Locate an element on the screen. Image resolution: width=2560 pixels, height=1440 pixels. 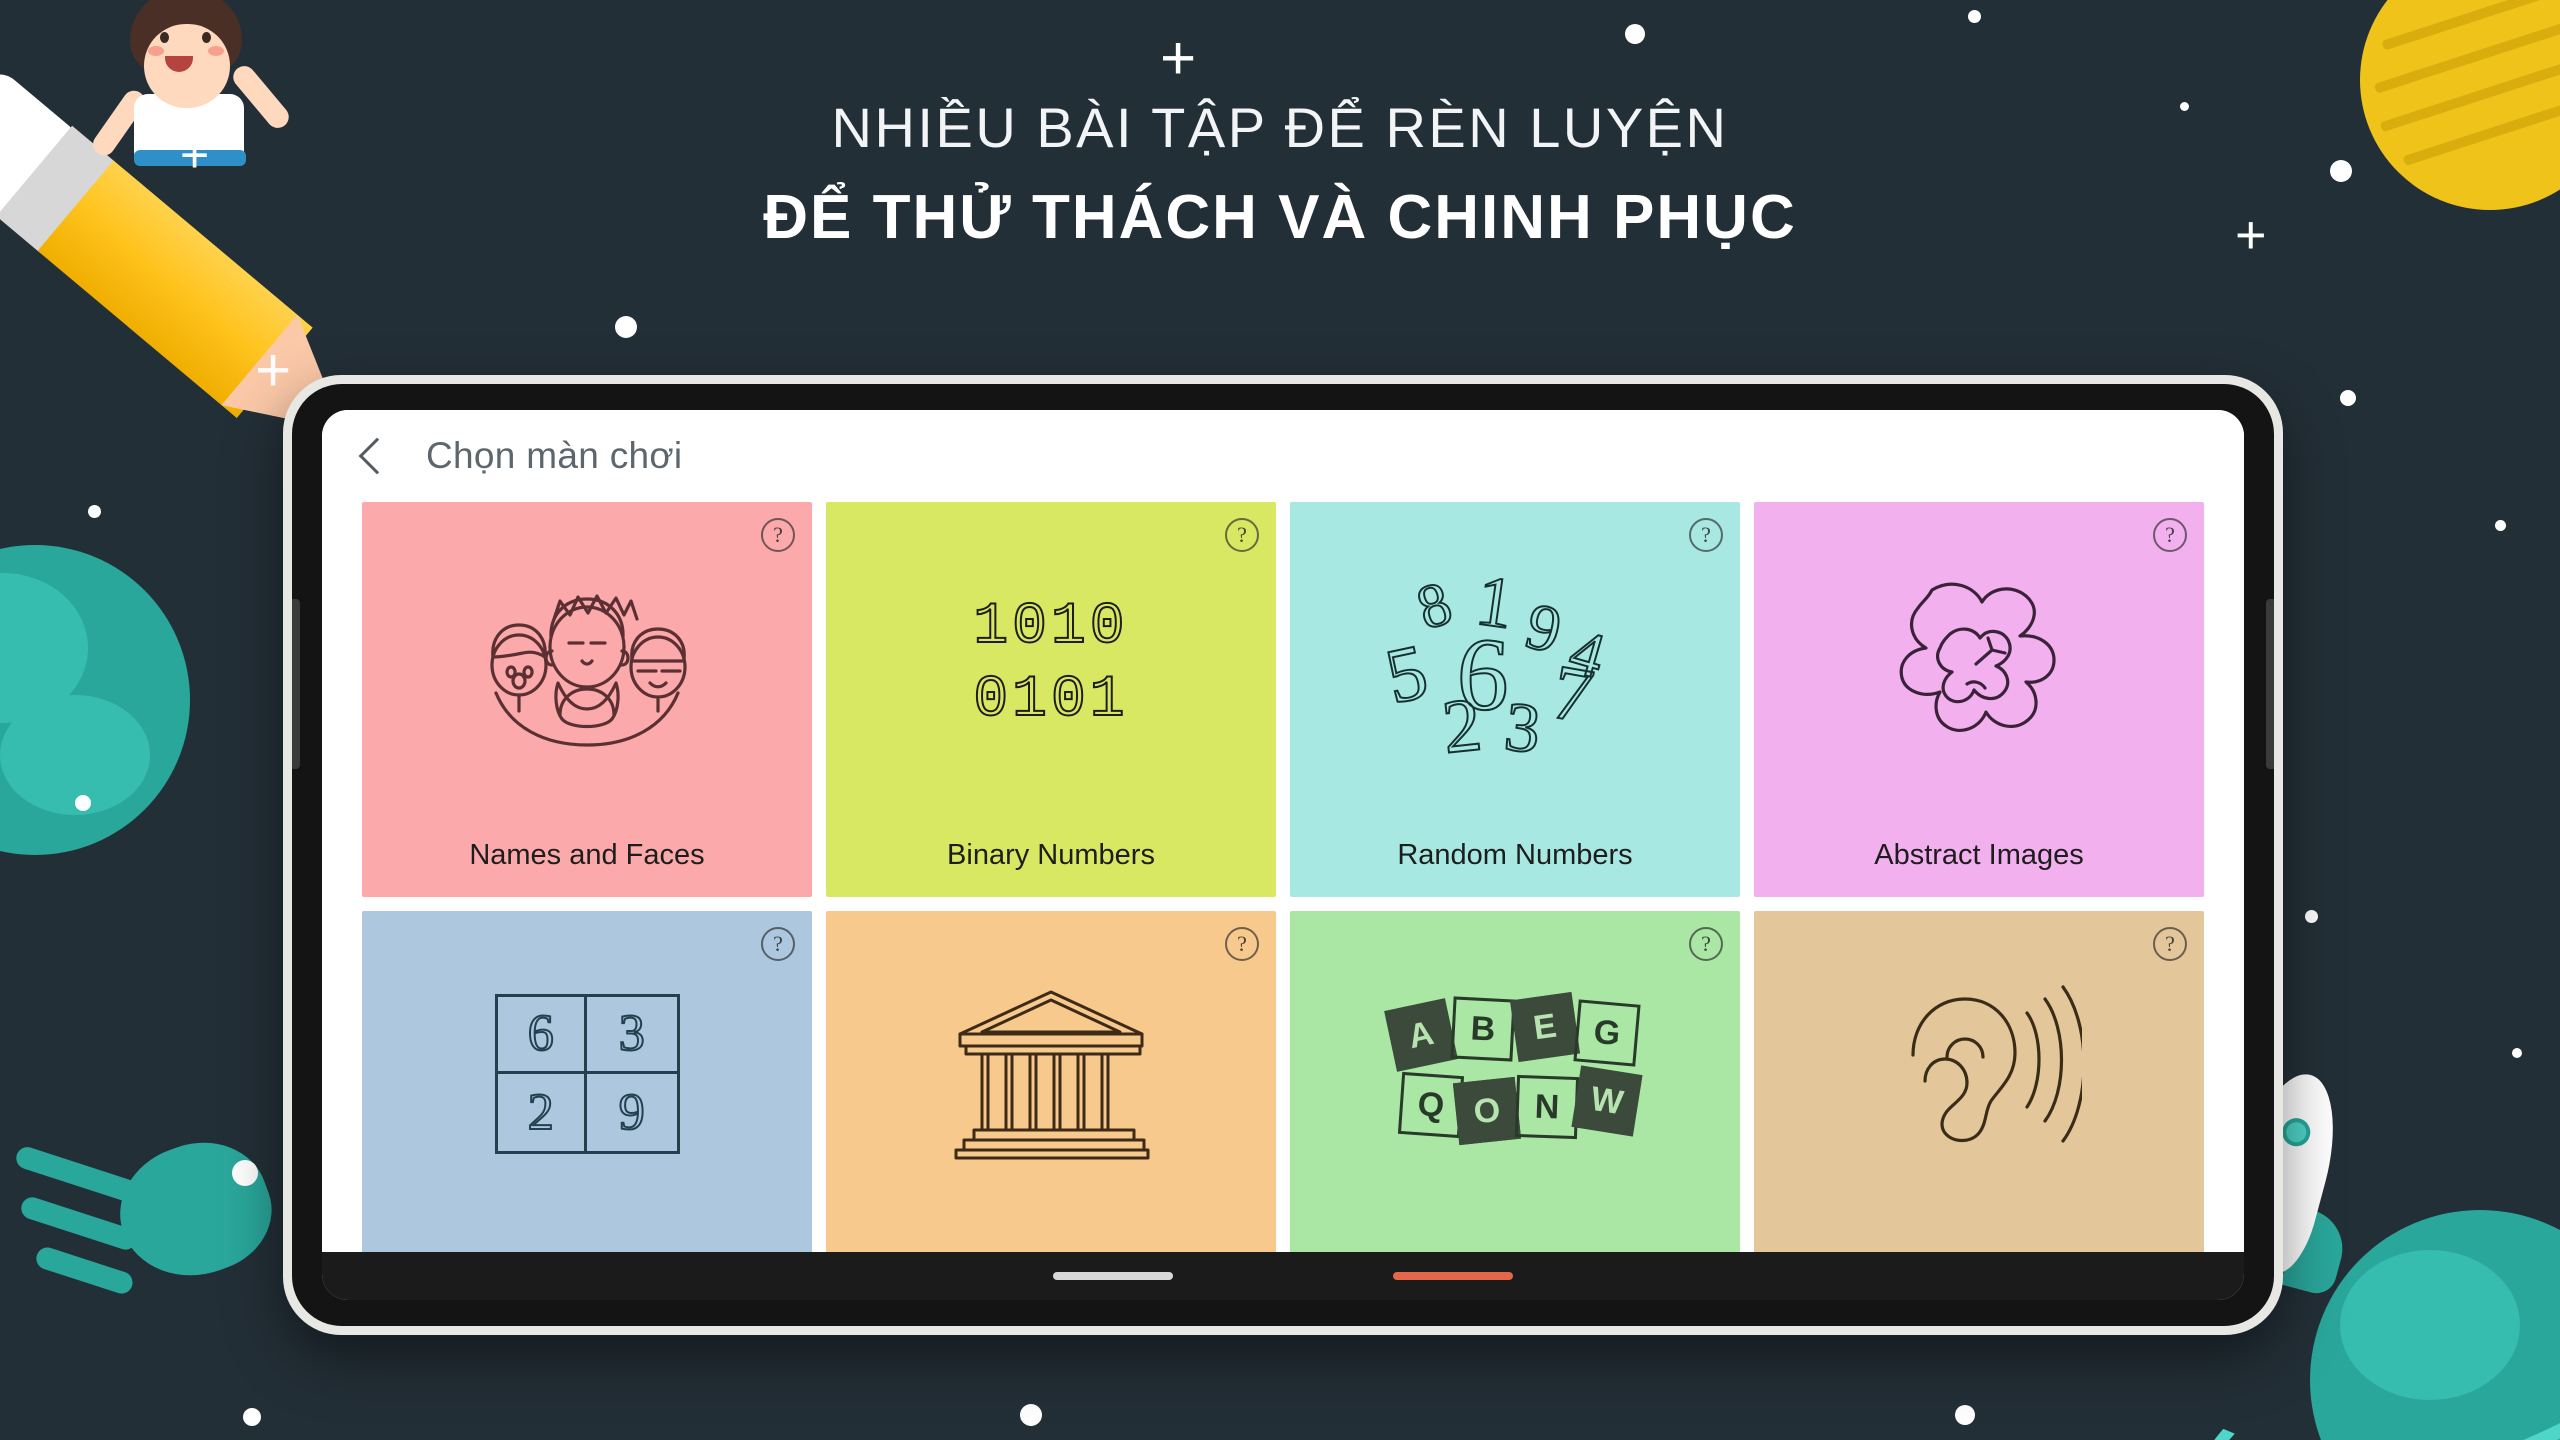
ear-sound-icon is located at coordinates (1979, 1073).